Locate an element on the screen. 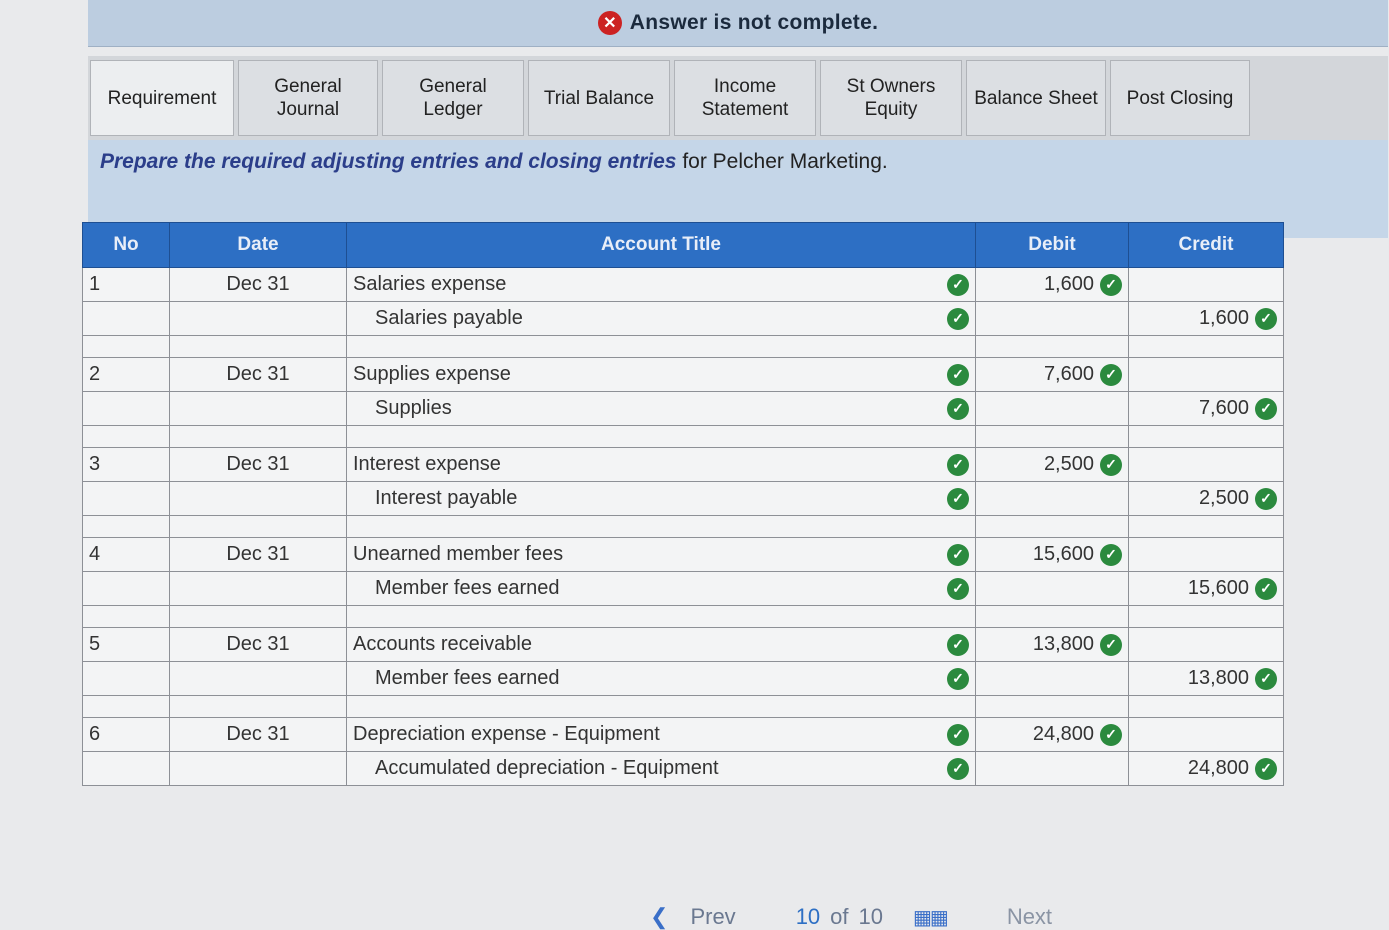  credit-account-cell: Interest payable ✓ is located at coordinates (661, 498).